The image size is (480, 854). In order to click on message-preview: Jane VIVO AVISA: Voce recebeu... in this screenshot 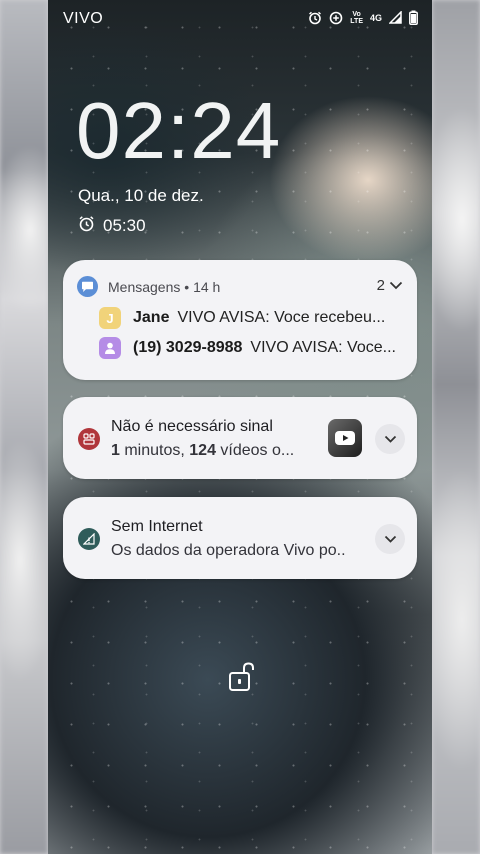, I will do `click(259, 317)`.